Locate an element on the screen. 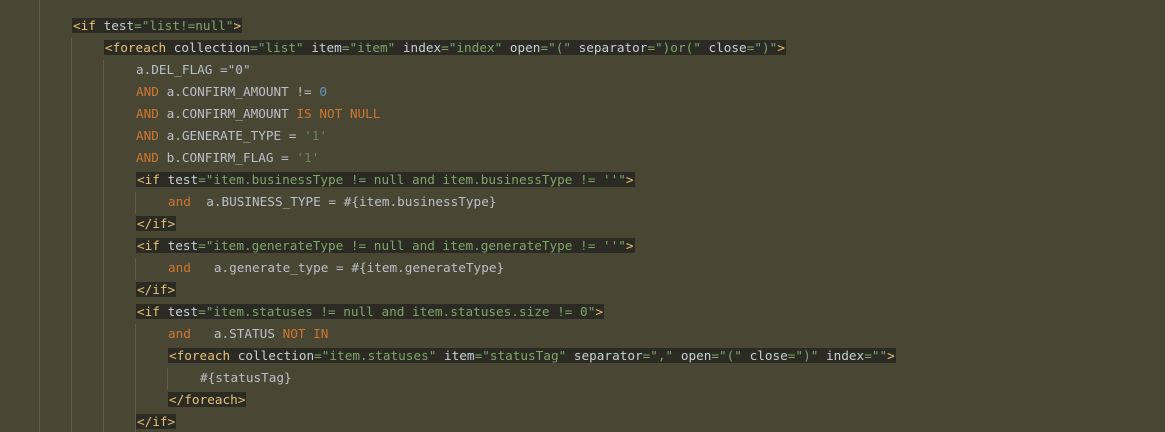  code-token: =")" is located at coordinates (806, 355).